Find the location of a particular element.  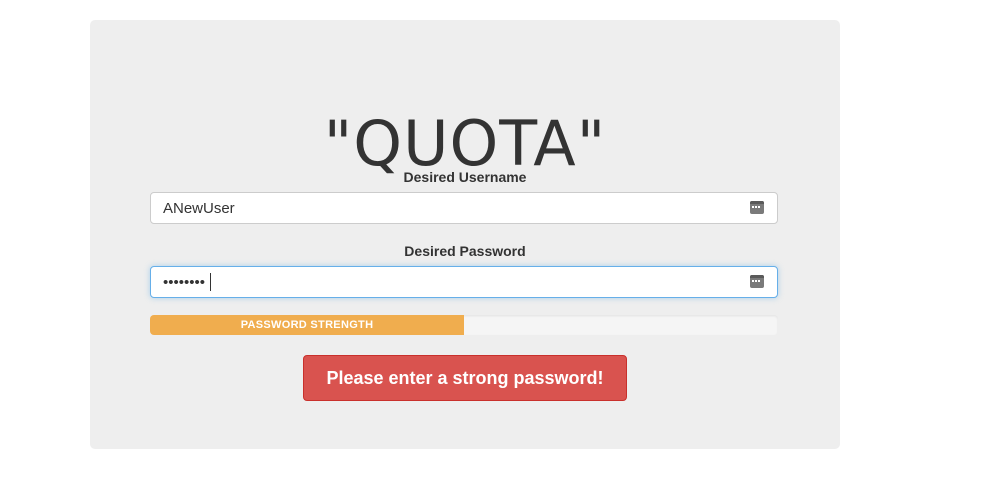

username-label: Desired Username is located at coordinates (465, 177).